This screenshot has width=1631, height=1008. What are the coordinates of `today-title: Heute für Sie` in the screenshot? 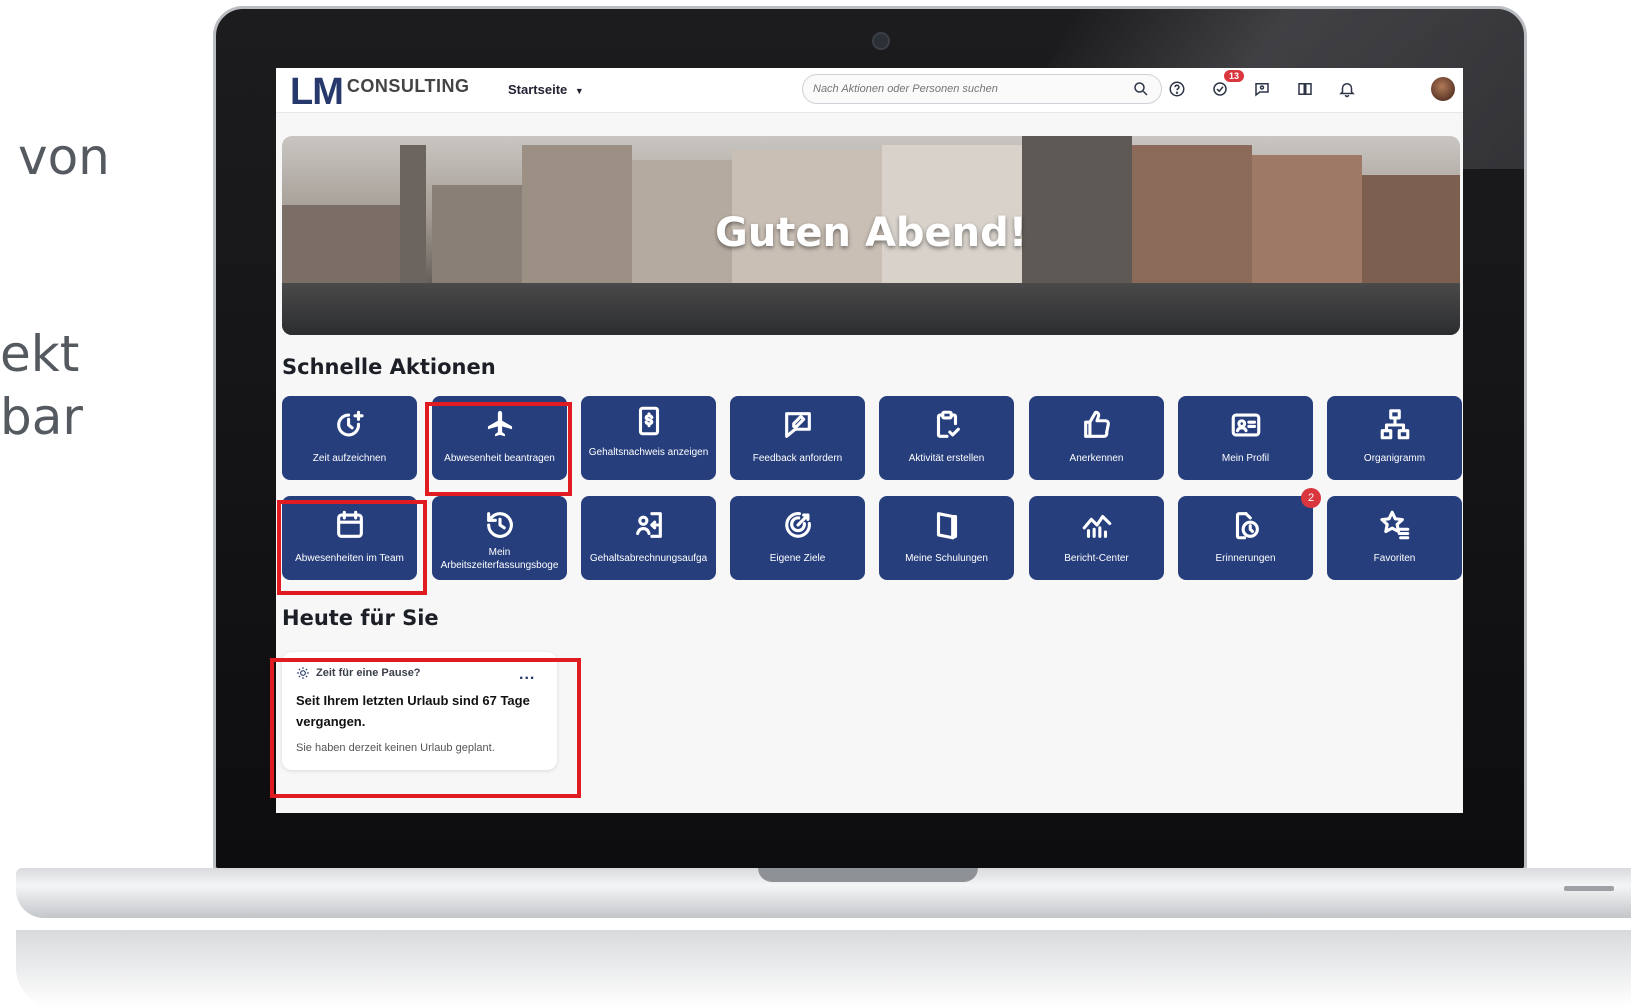 It's located at (360, 618).